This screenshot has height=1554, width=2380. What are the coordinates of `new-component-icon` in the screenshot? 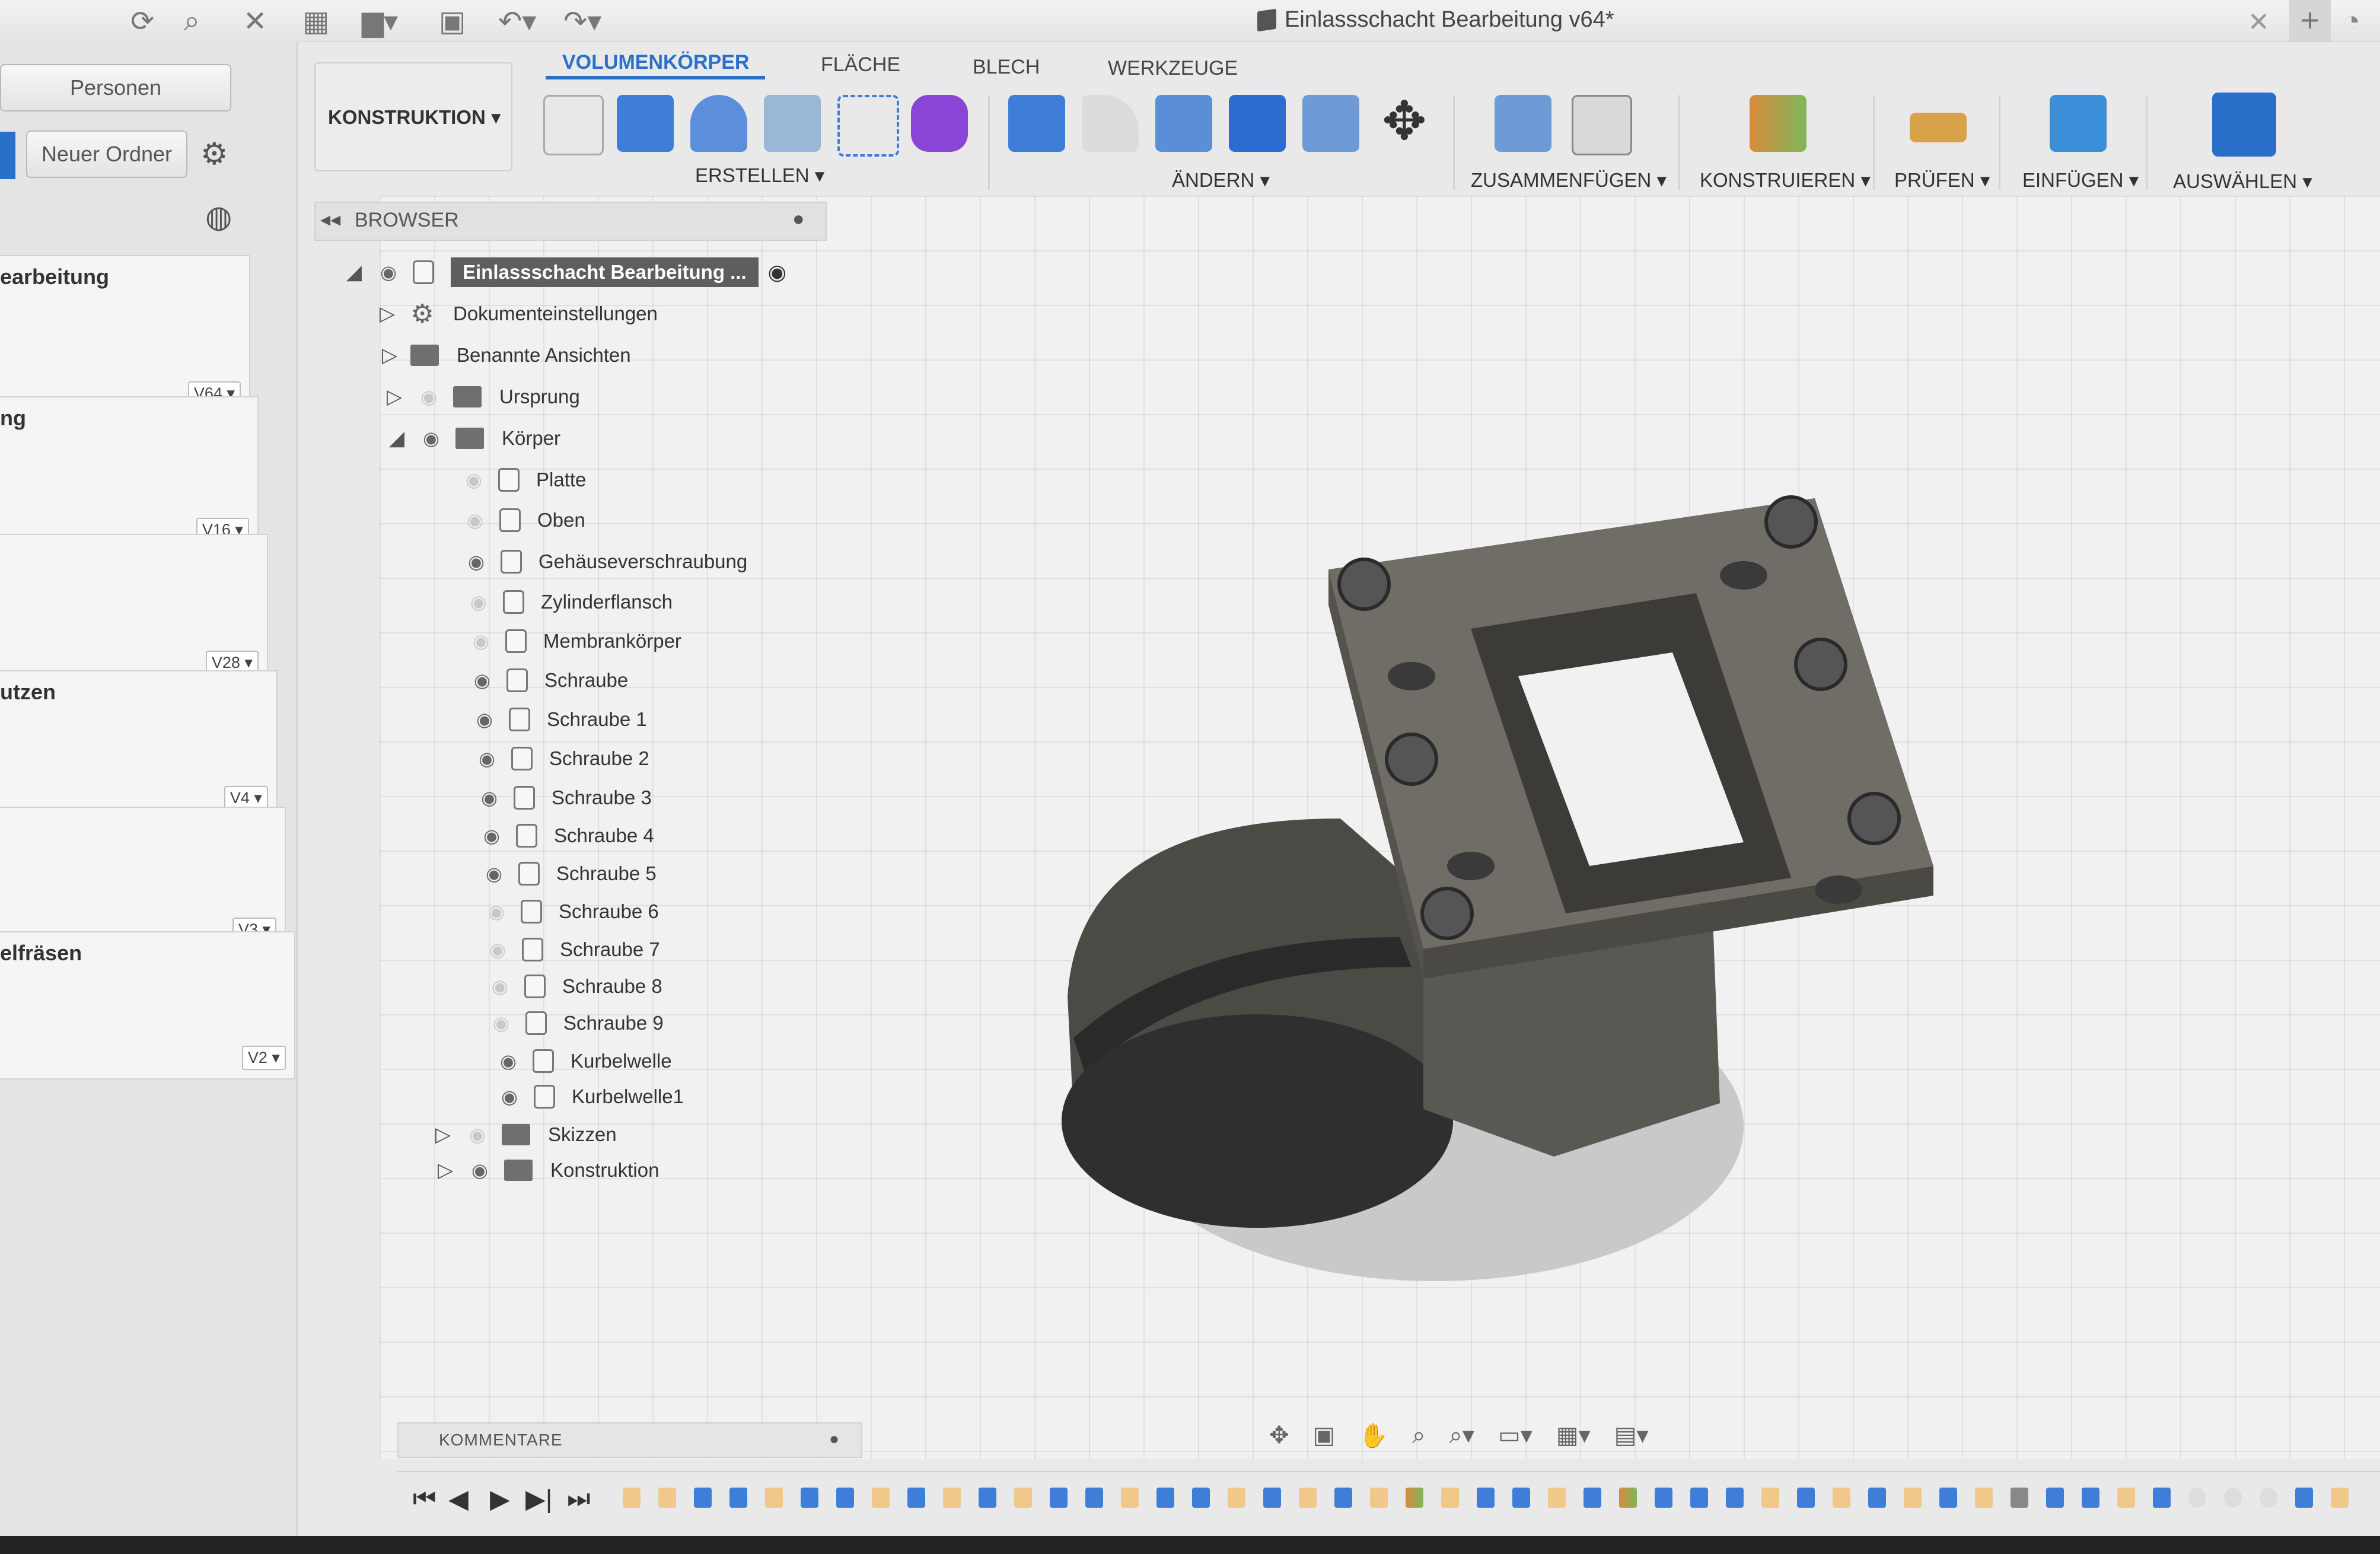 It's located at (1523, 124).